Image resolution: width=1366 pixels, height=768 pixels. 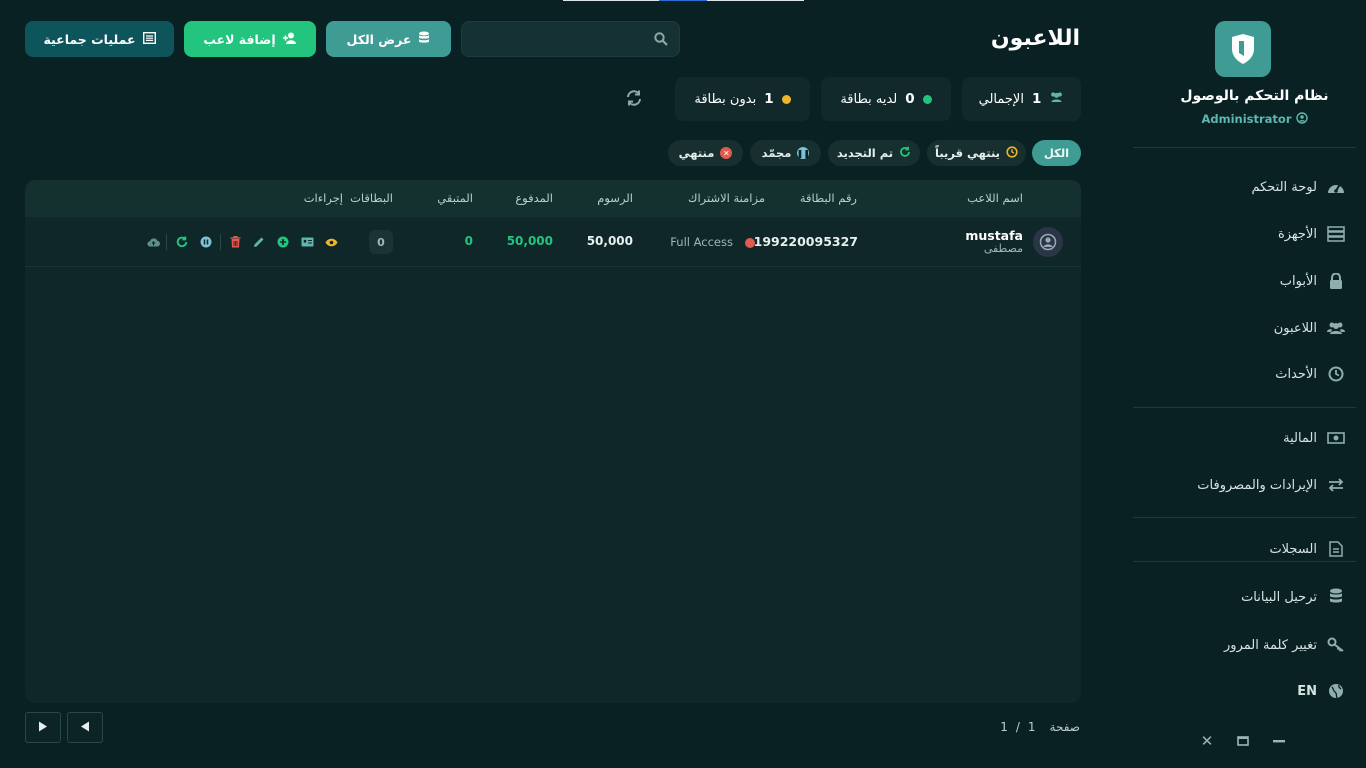 I want to click on dashboard-icon, so click(x=1336, y=187).